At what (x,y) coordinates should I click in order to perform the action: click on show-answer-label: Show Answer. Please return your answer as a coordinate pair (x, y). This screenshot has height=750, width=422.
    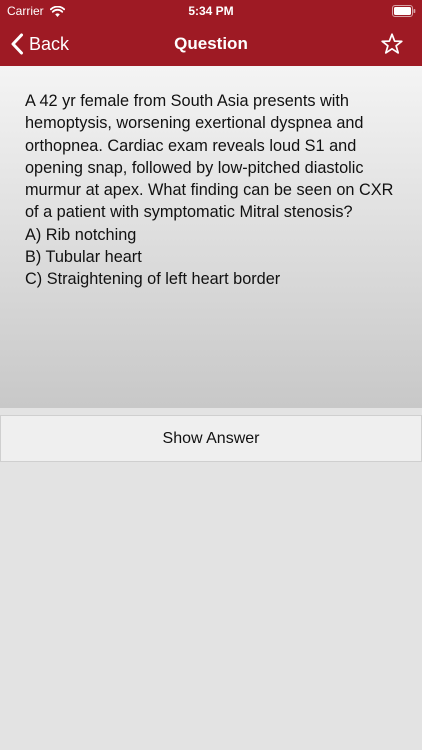
    Looking at the image, I should click on (211, 438).